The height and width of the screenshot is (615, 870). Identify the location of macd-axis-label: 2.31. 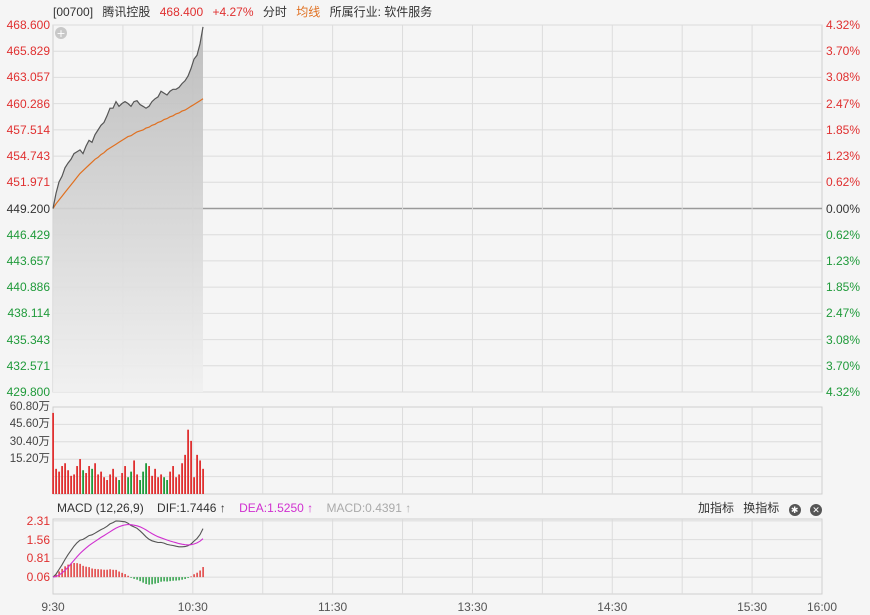
(38, 520).